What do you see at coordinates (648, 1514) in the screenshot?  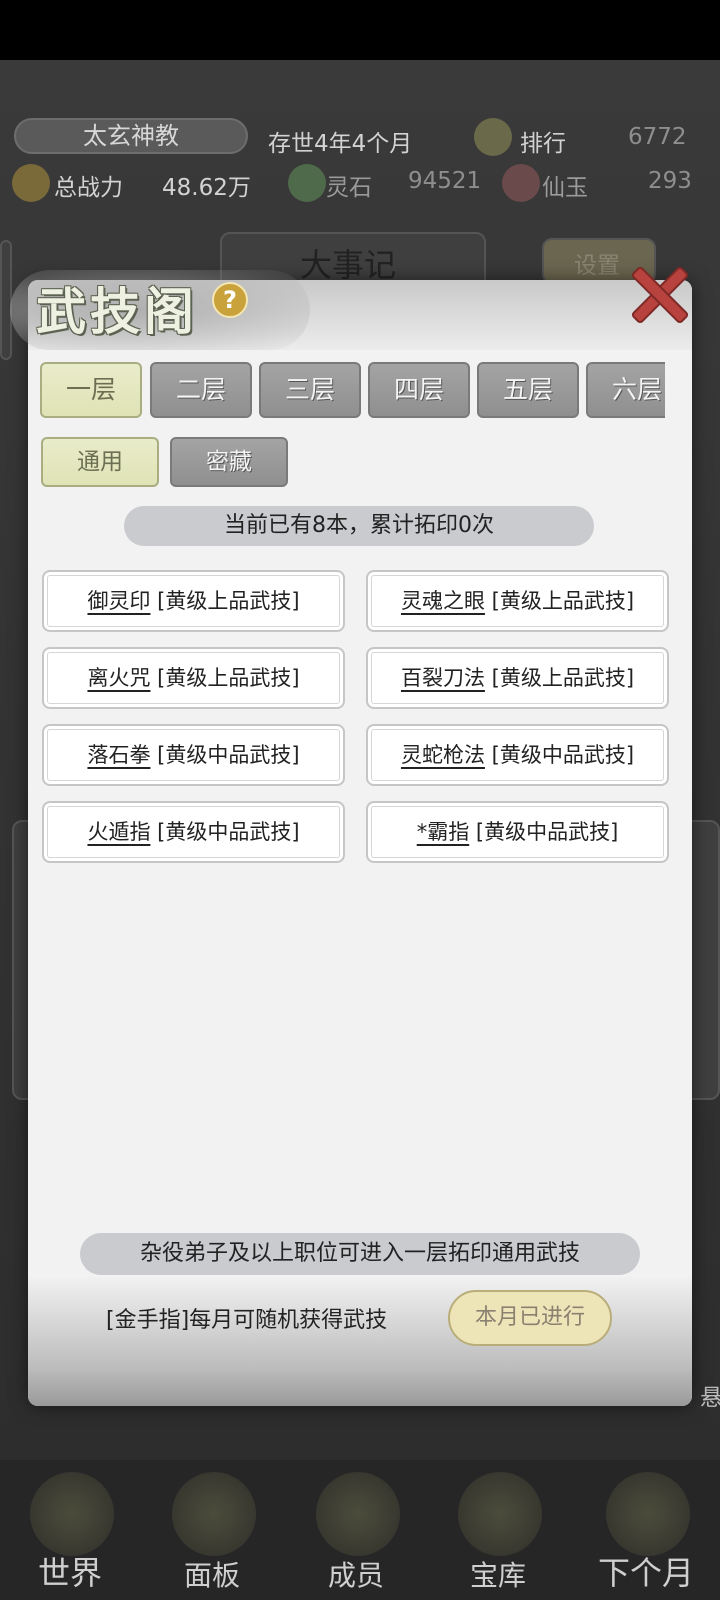 I see `moon-icon` at bounding box center [648, 1514].